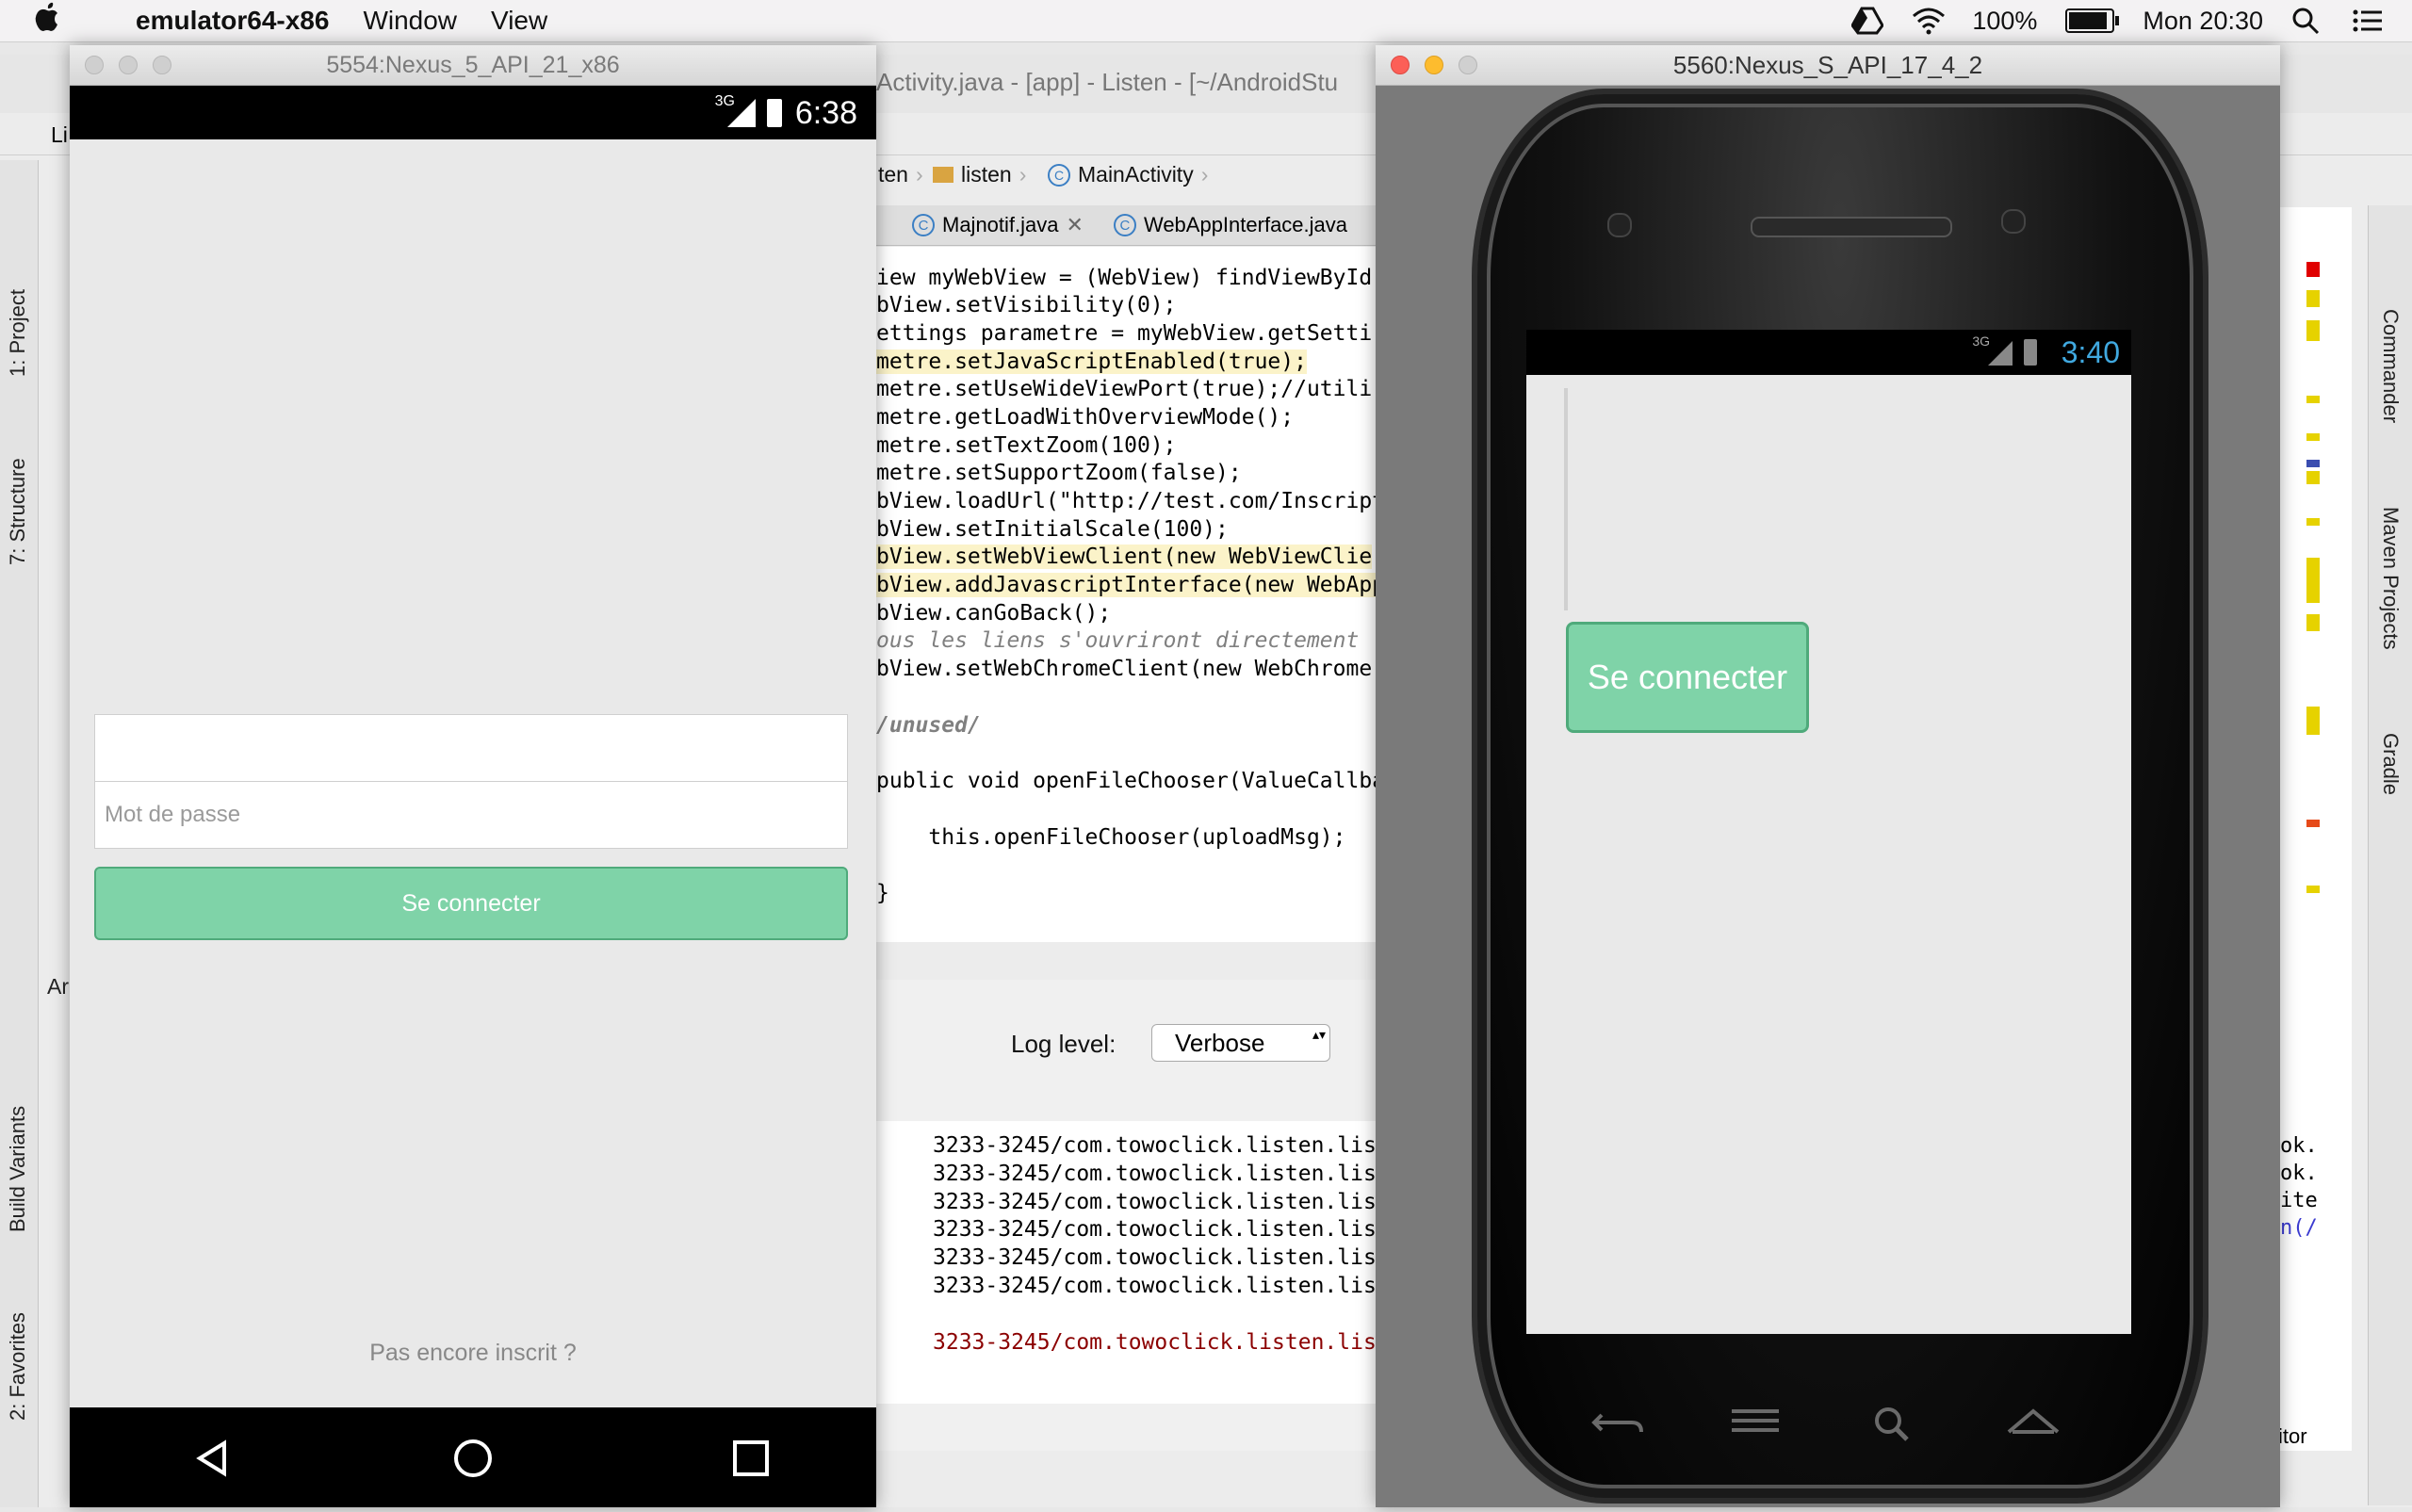 This screenshot has height=1512, width=2412. What do you see at coordinates (928, 725) in the screenshot?
I see `code-line: /unused/` at bounding box center [928, 725].